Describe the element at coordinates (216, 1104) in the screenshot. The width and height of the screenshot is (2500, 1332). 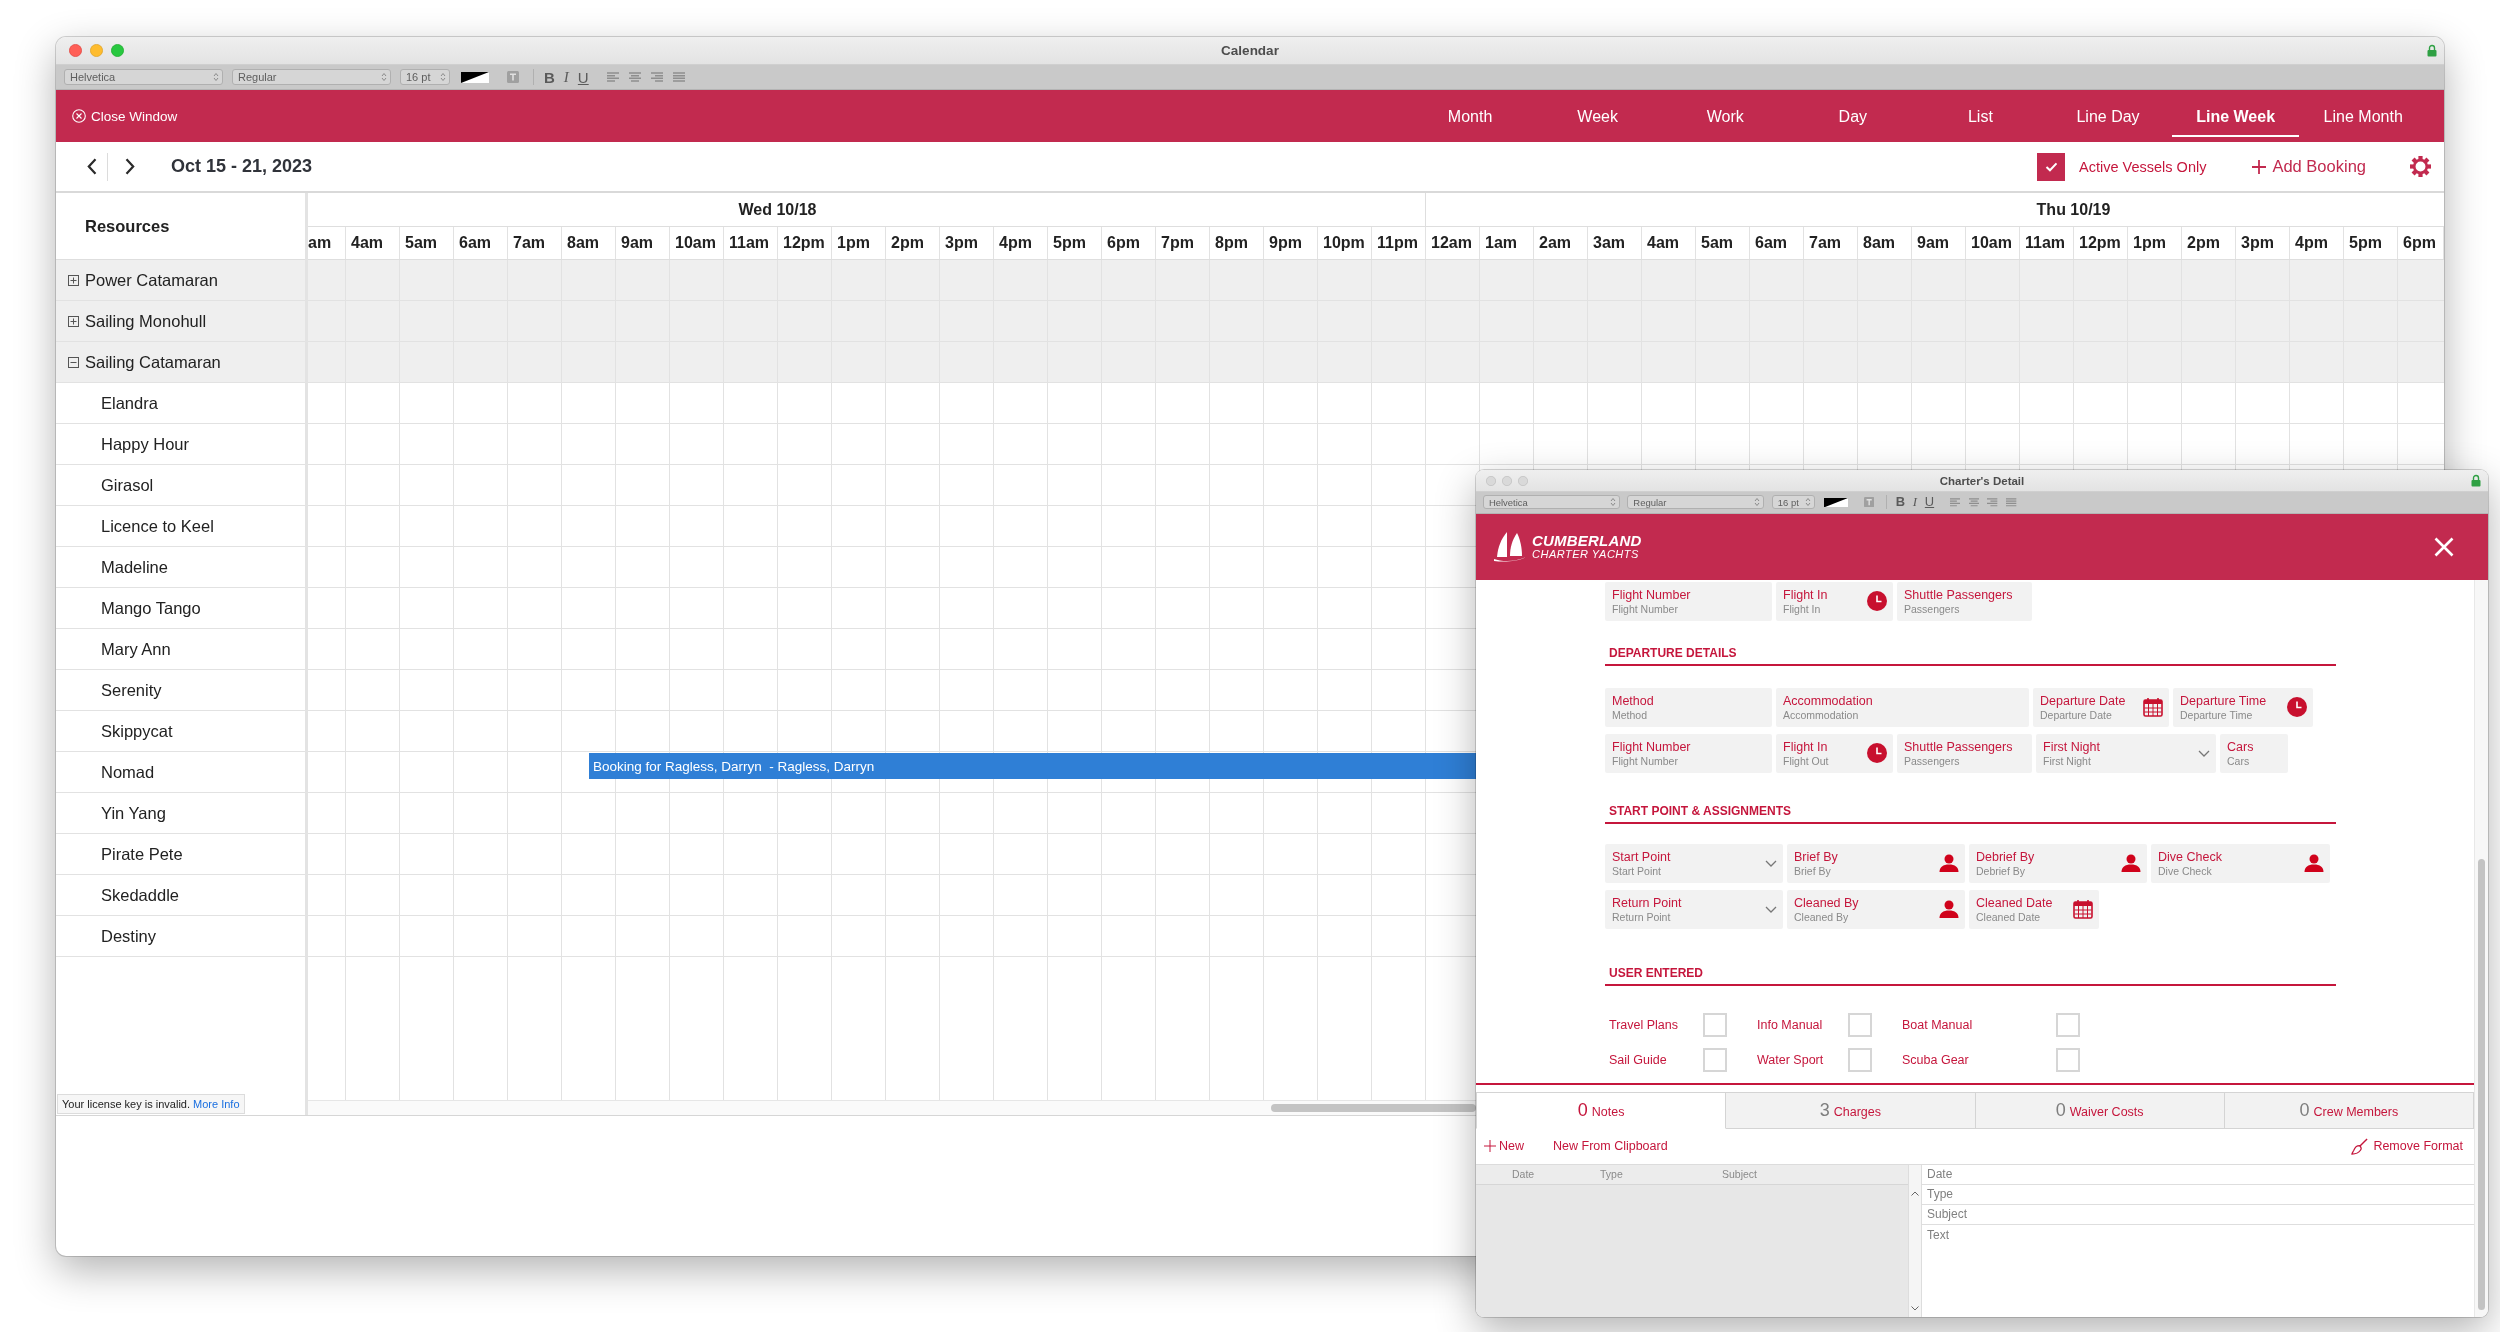
I see `more-info-link: More Info` at that location.